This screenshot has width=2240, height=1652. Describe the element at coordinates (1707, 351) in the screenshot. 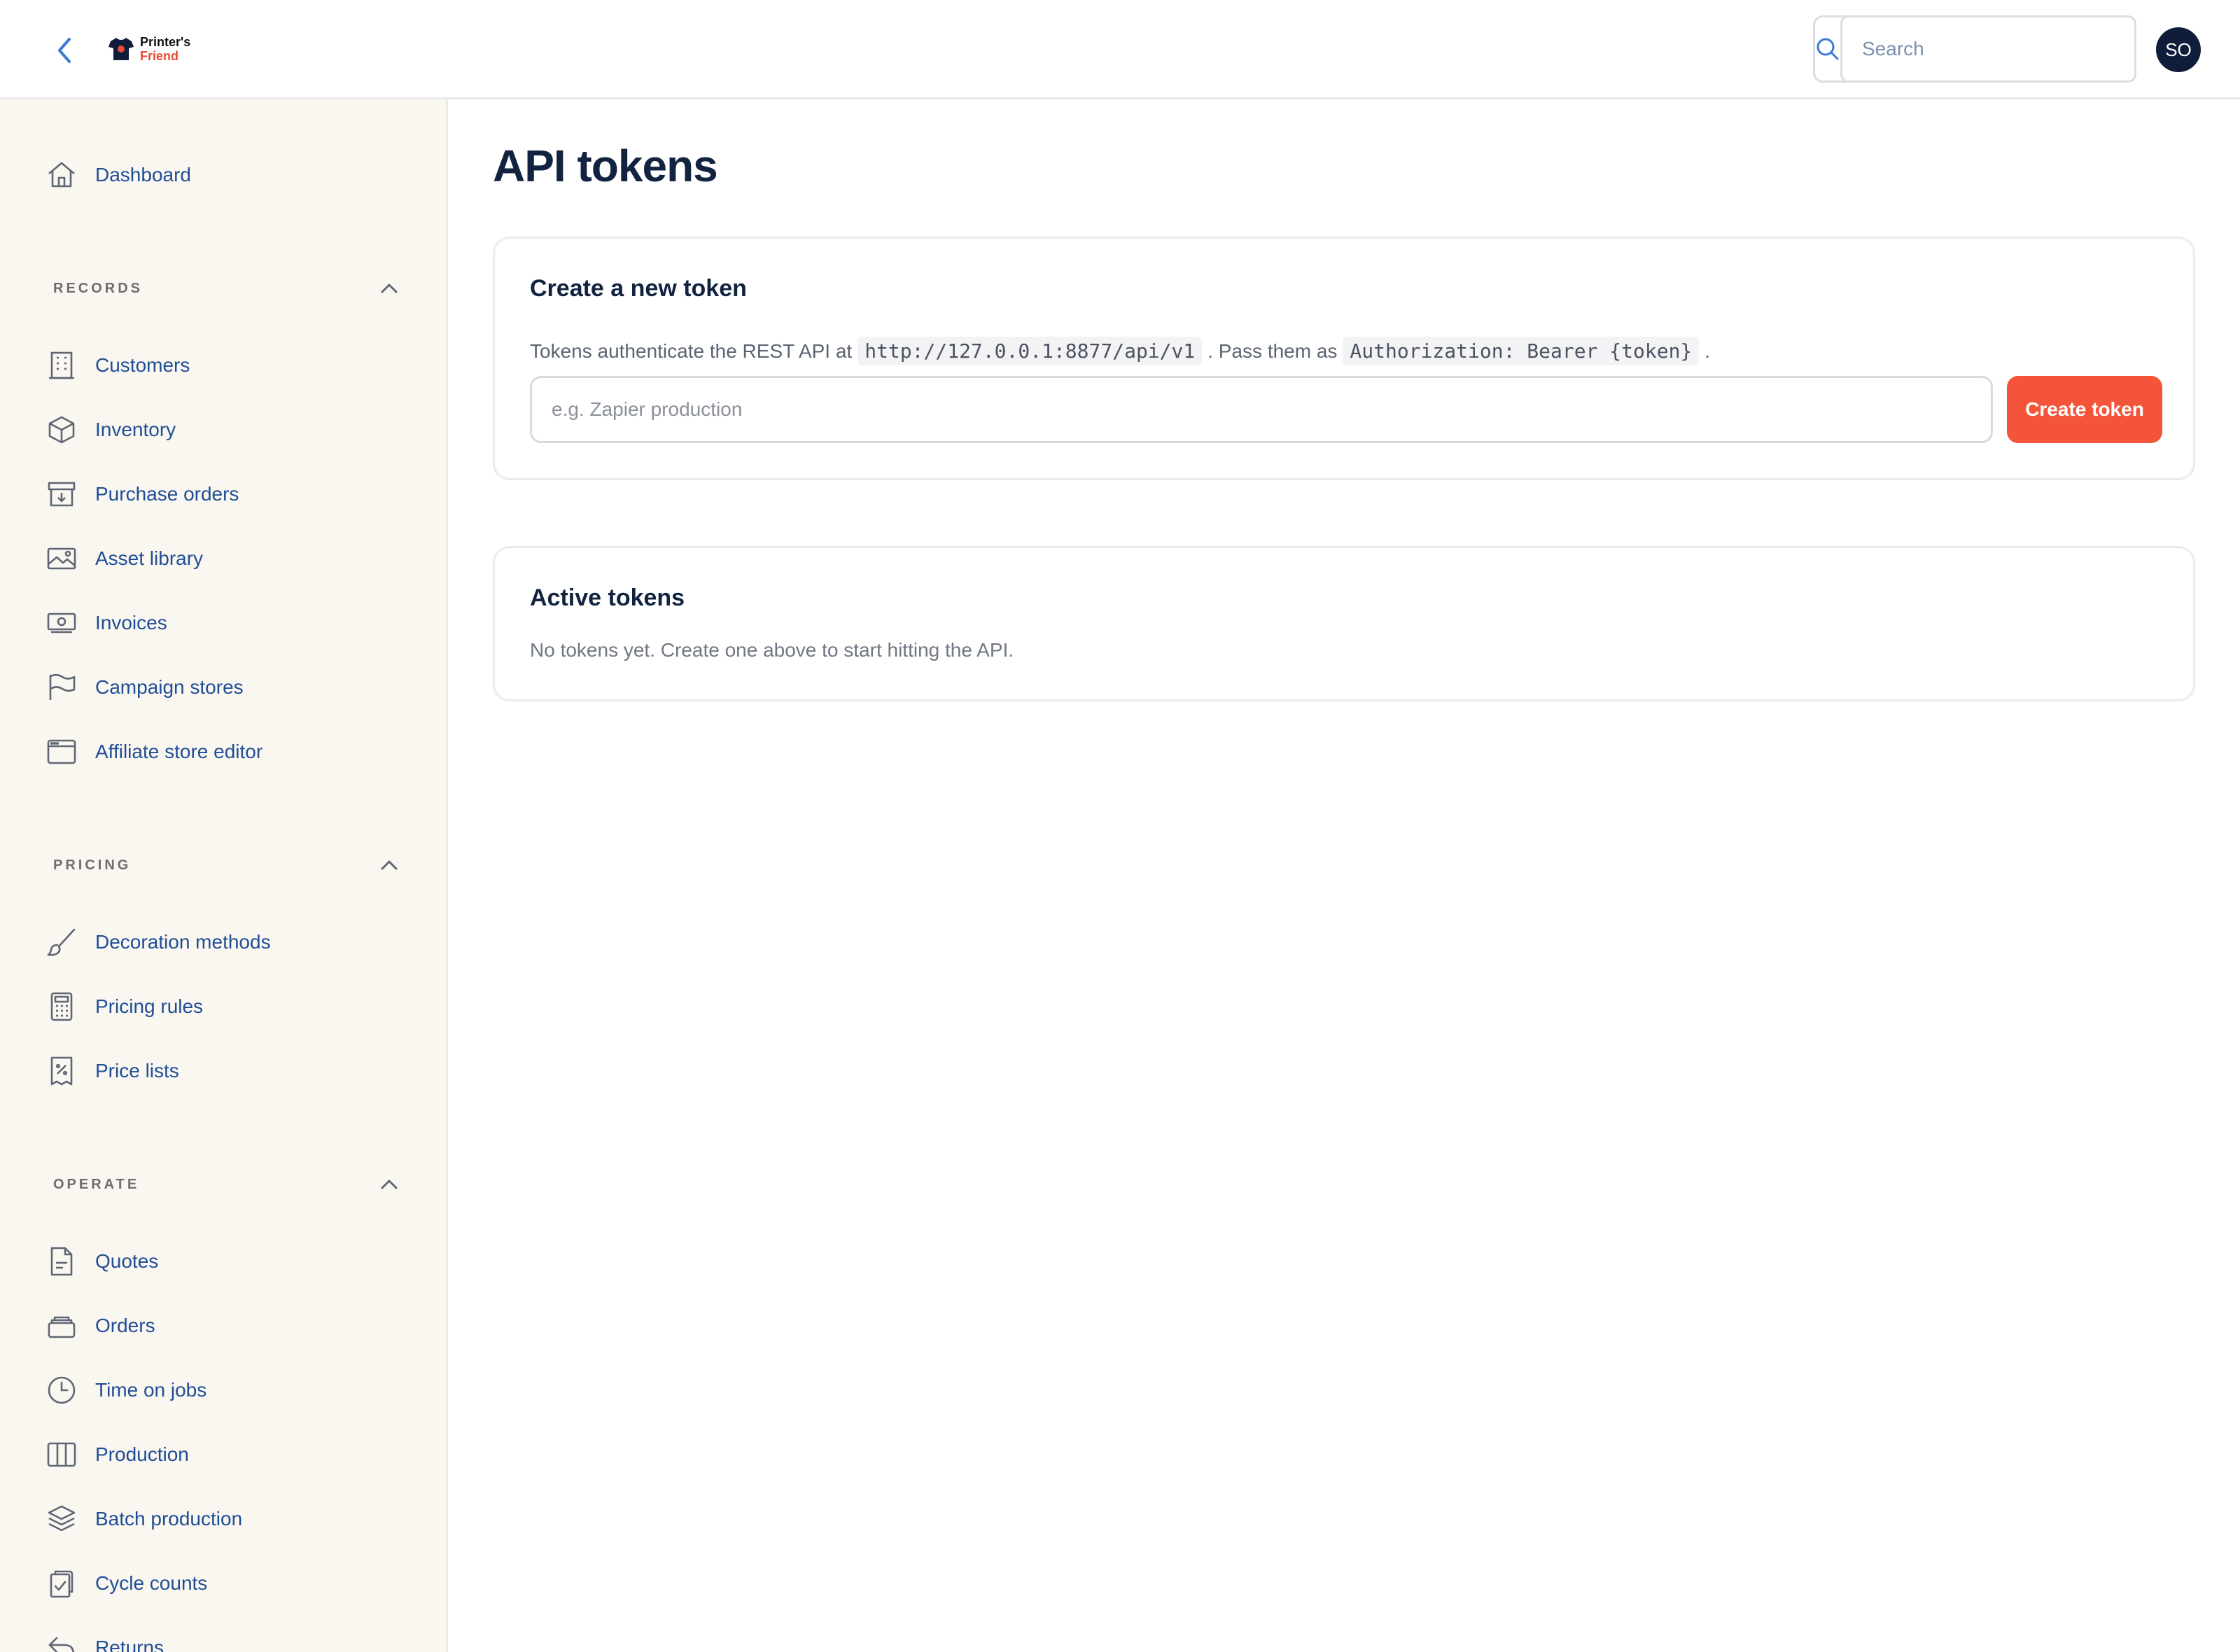

I see `description-text: .` at that location.